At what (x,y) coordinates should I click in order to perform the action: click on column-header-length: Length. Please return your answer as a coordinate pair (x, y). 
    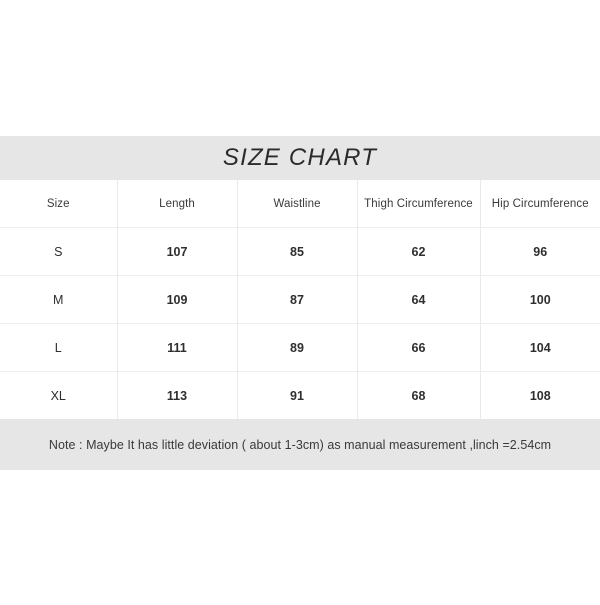
    Looking at the image, I should click on (177, 204).